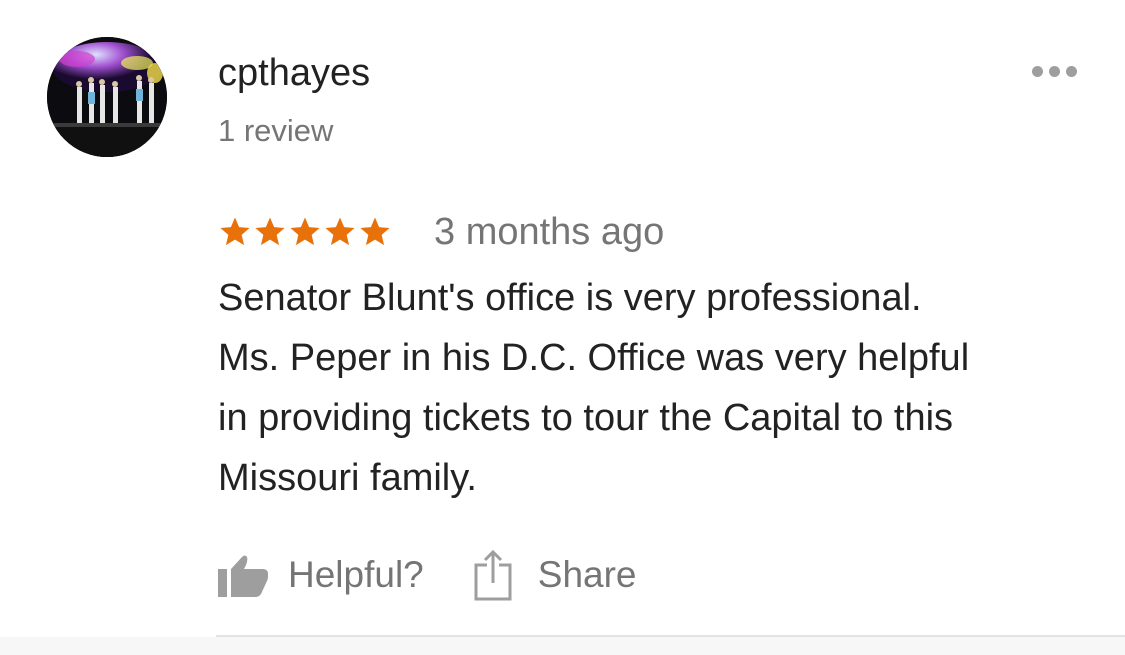  What do you see at coordinates (427, 575) in the screenshot?
I see `review-actions: Helpful? Share` at bounding box center [427, 575].